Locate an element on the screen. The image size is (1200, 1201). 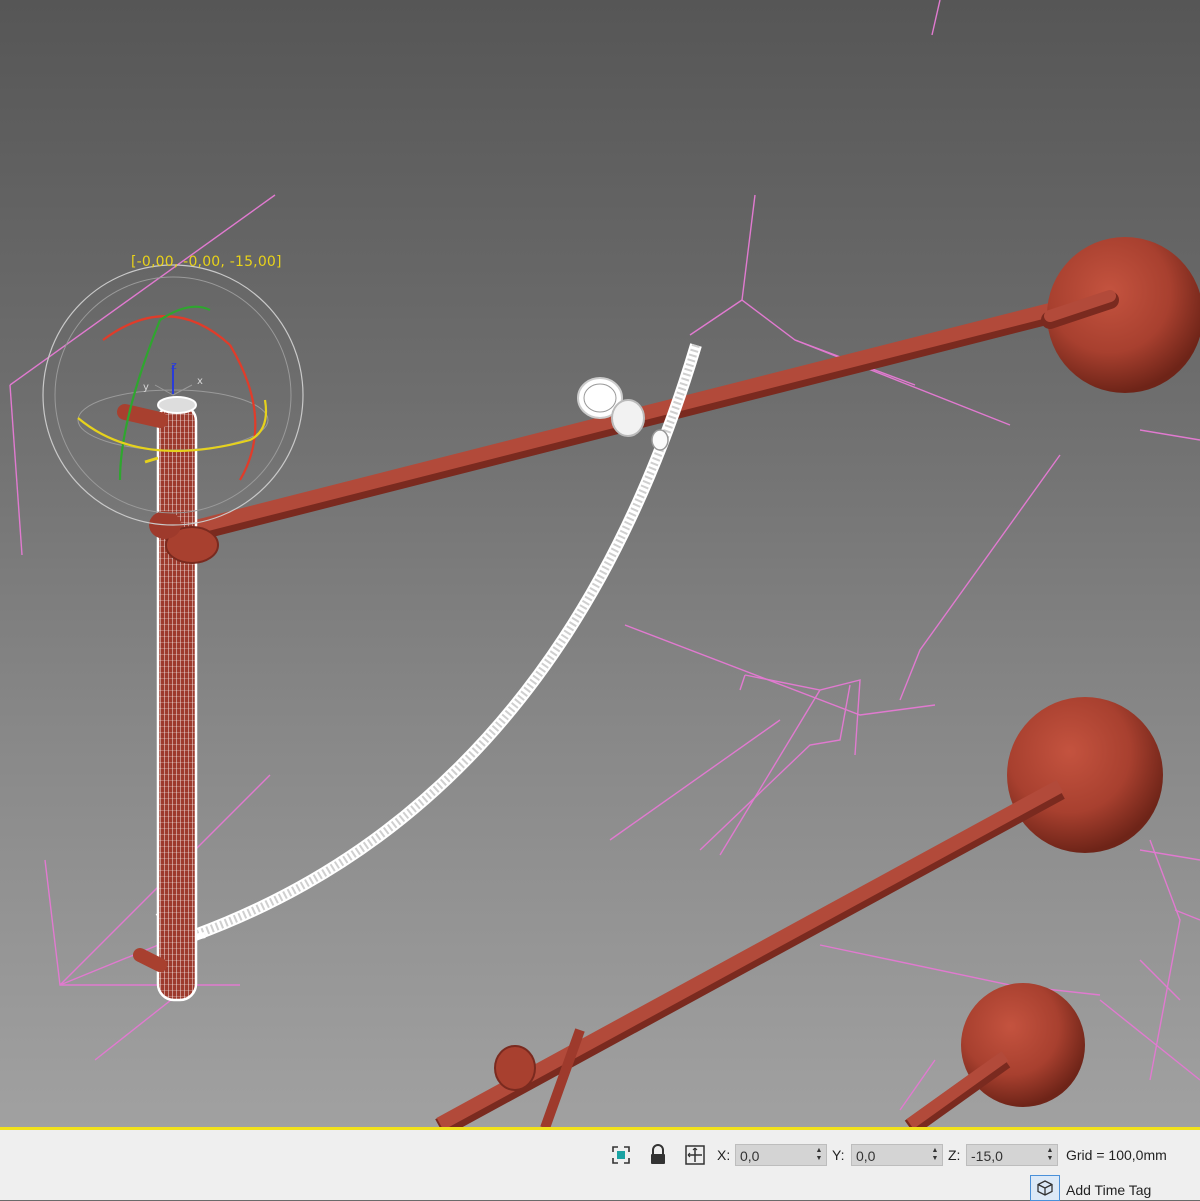
time-tag-icon is located at coordinates (1045, 1188).